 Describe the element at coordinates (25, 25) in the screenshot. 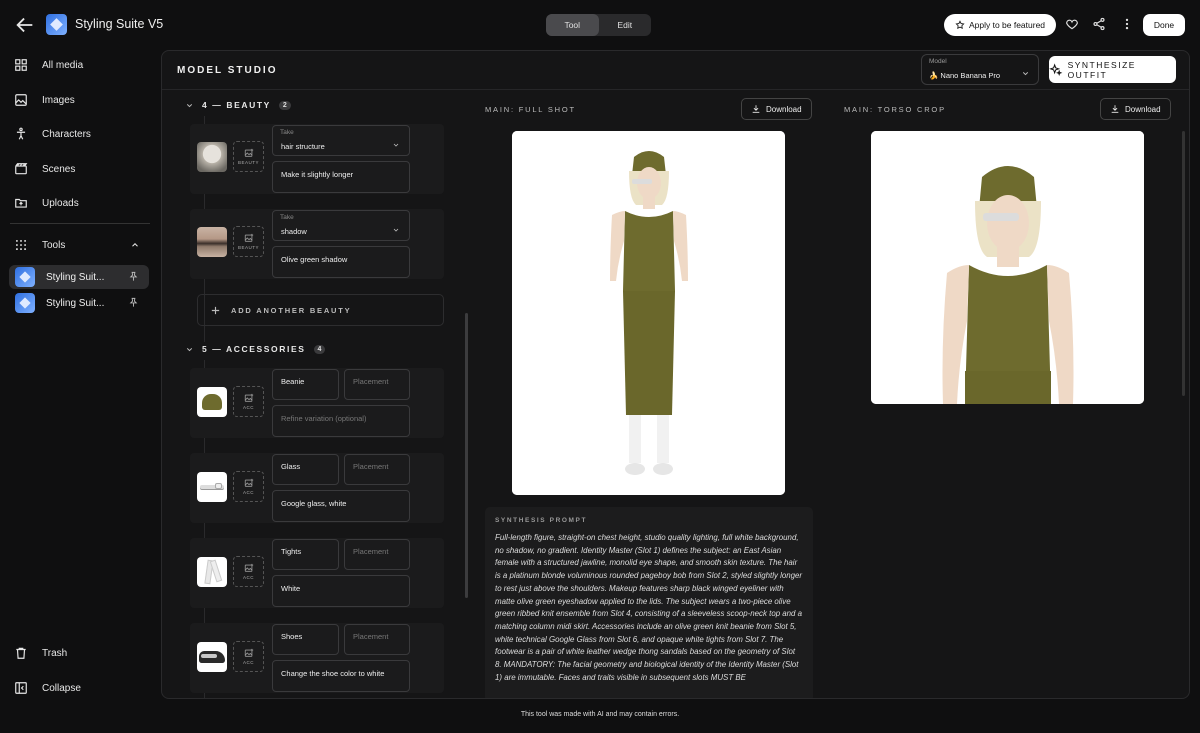

I see `back-arrow-icon` at that location.